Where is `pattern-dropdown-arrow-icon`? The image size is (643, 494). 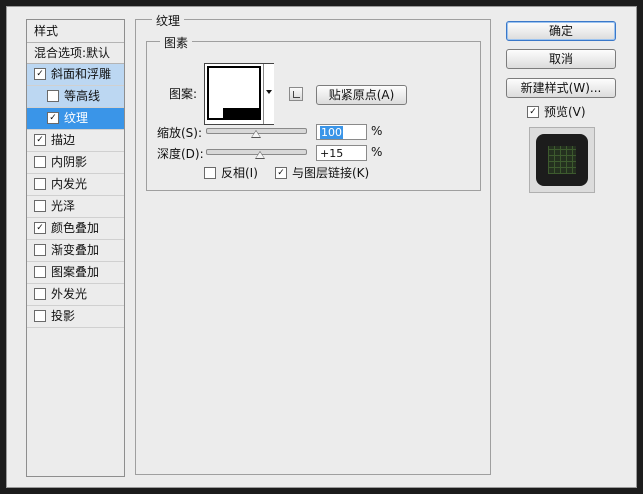 pattern-dropdown-arrow-icon is located at coordinates (268, 94).